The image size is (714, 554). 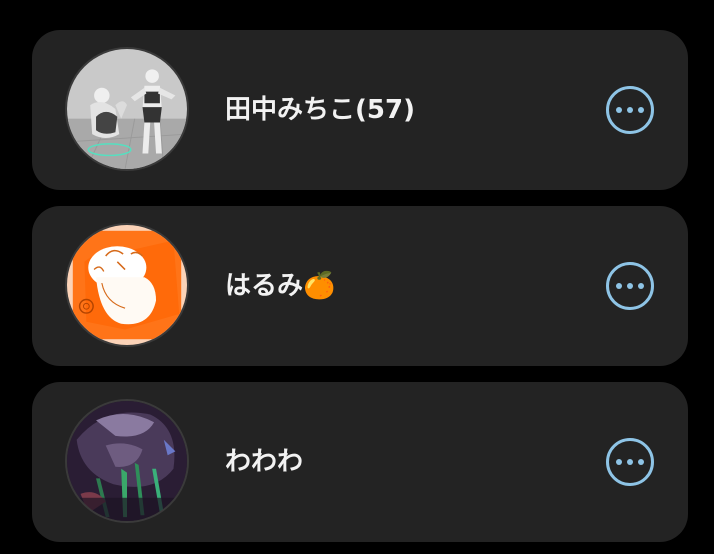 What do you see at coordinates (320, 110) in the screenshot?
I see `contact-name: 田中みちこ(57)` at bounding box center [320, 110].